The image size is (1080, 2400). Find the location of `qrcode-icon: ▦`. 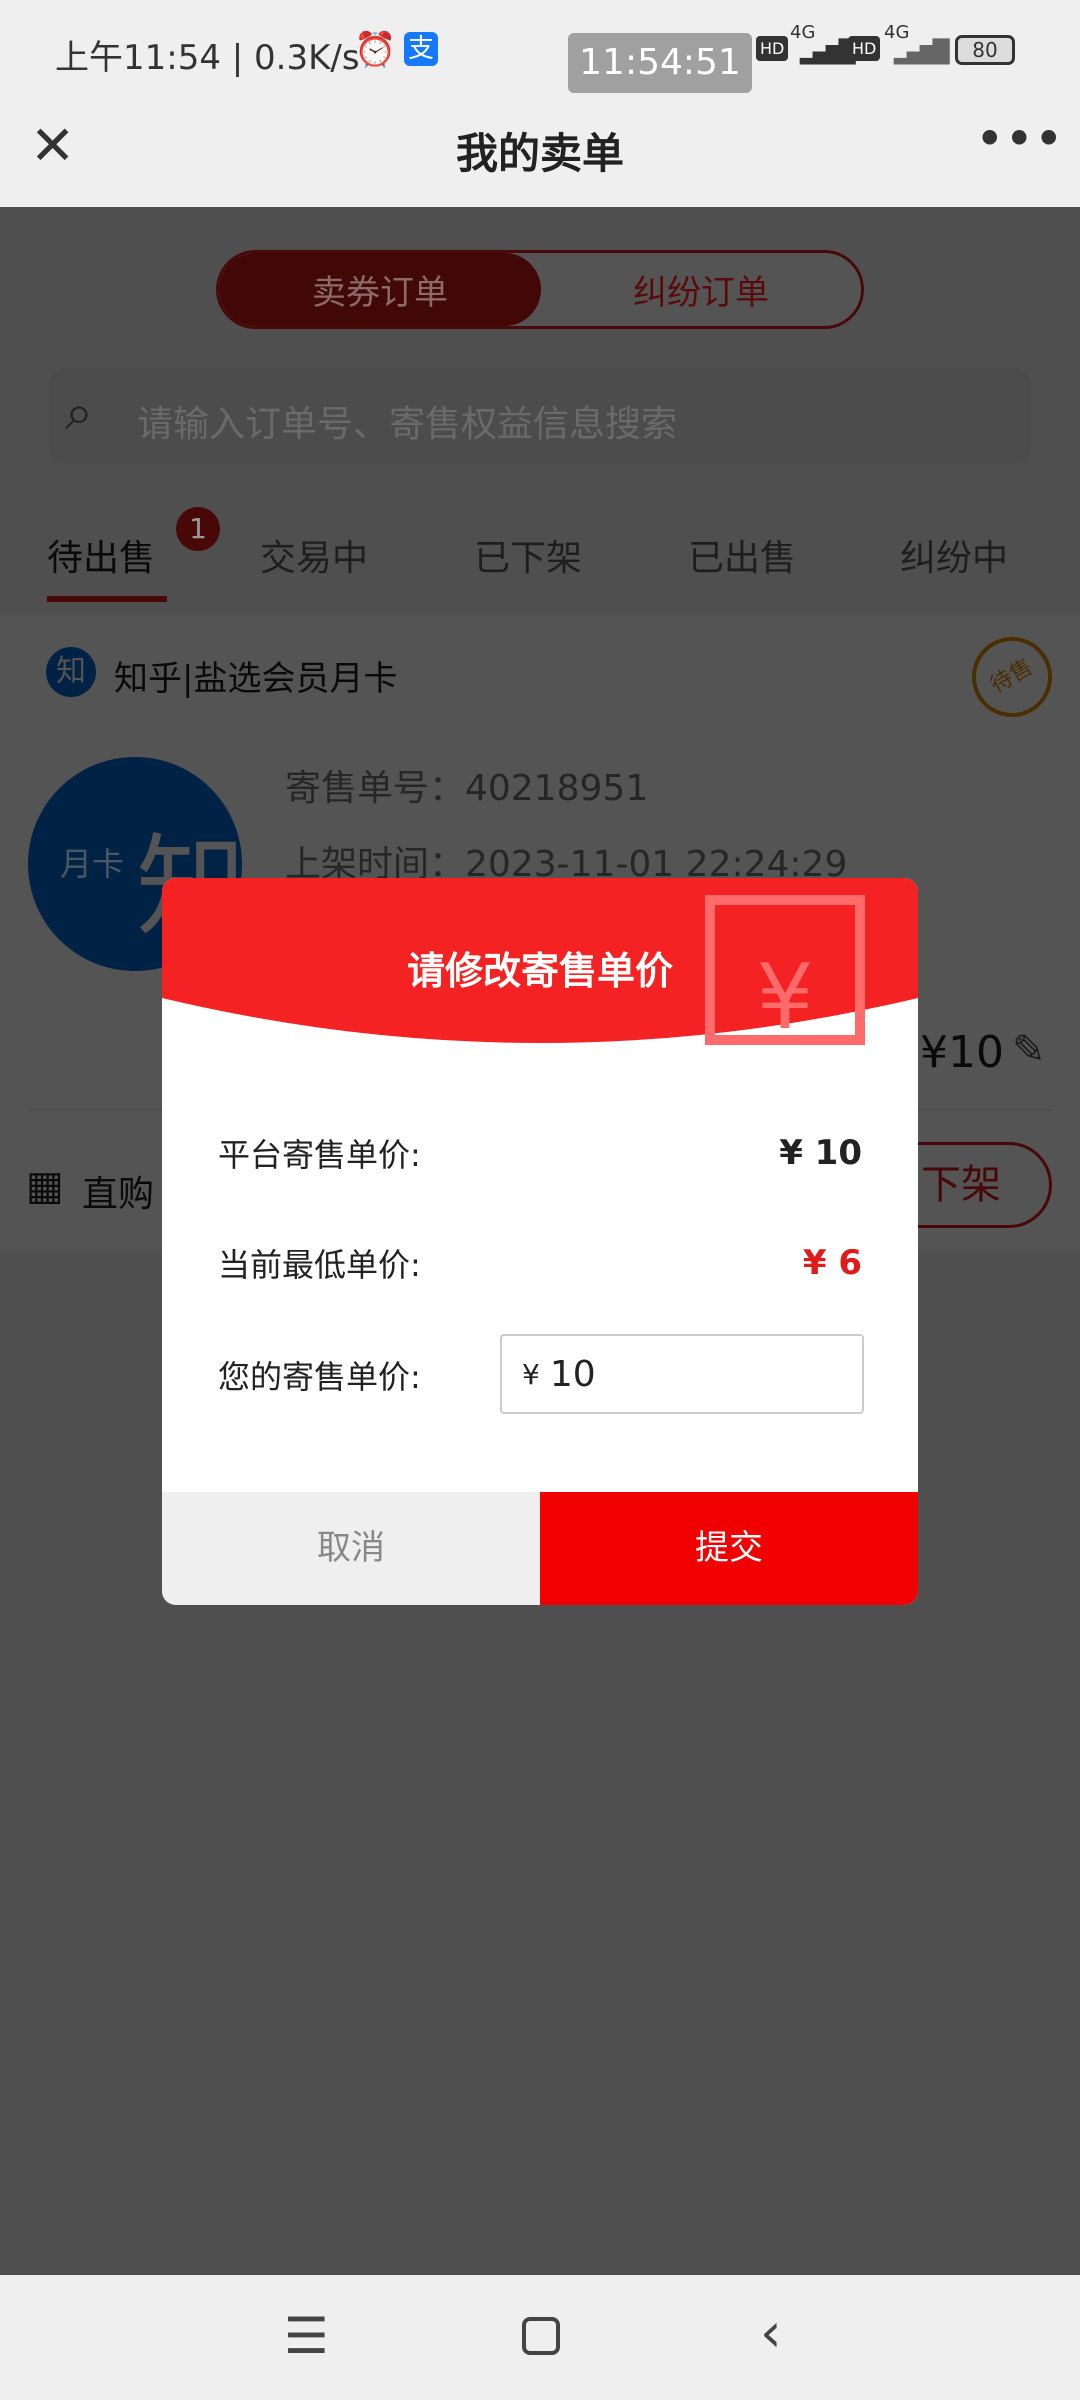

qrcode-icon: ▦ is located at coordinates (45, 1186).